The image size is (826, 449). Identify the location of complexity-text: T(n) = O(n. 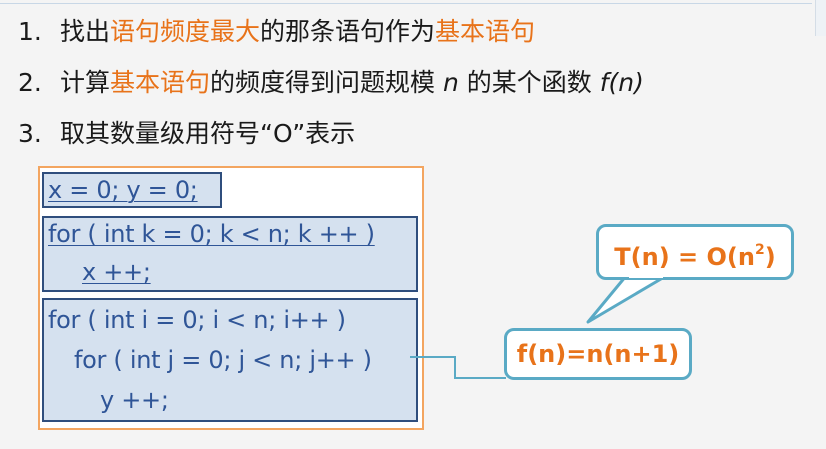
(684, 257).